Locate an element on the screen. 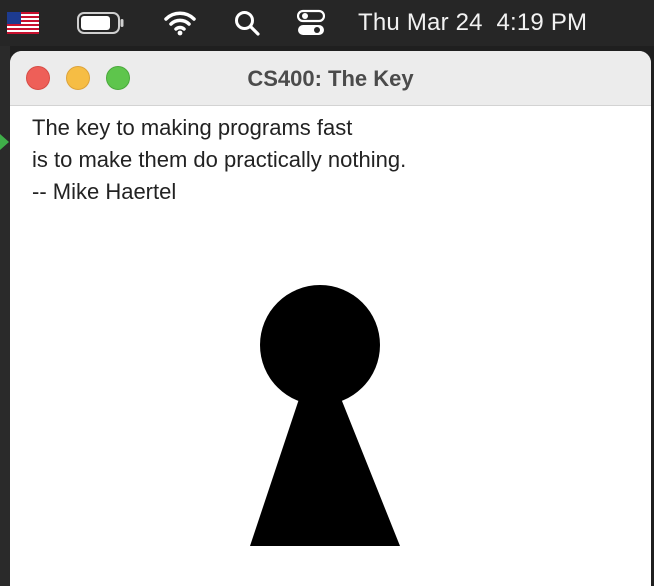 Image resolution: width=654 pixels, height=586 pixels. control-center-icon is located at coordinates (311, 23).